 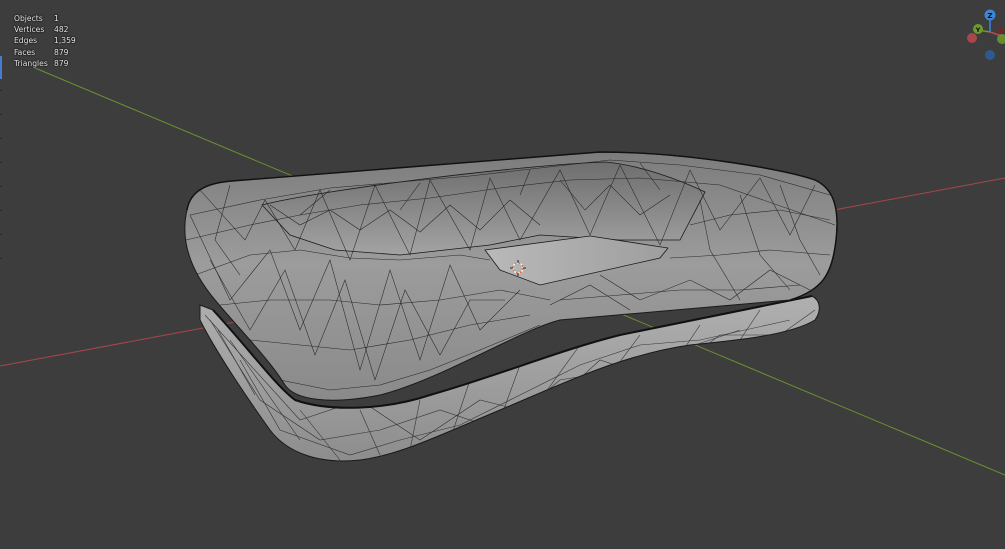 I want to click on stat-row-faces: Faces 879, so click(x=54, y=52).